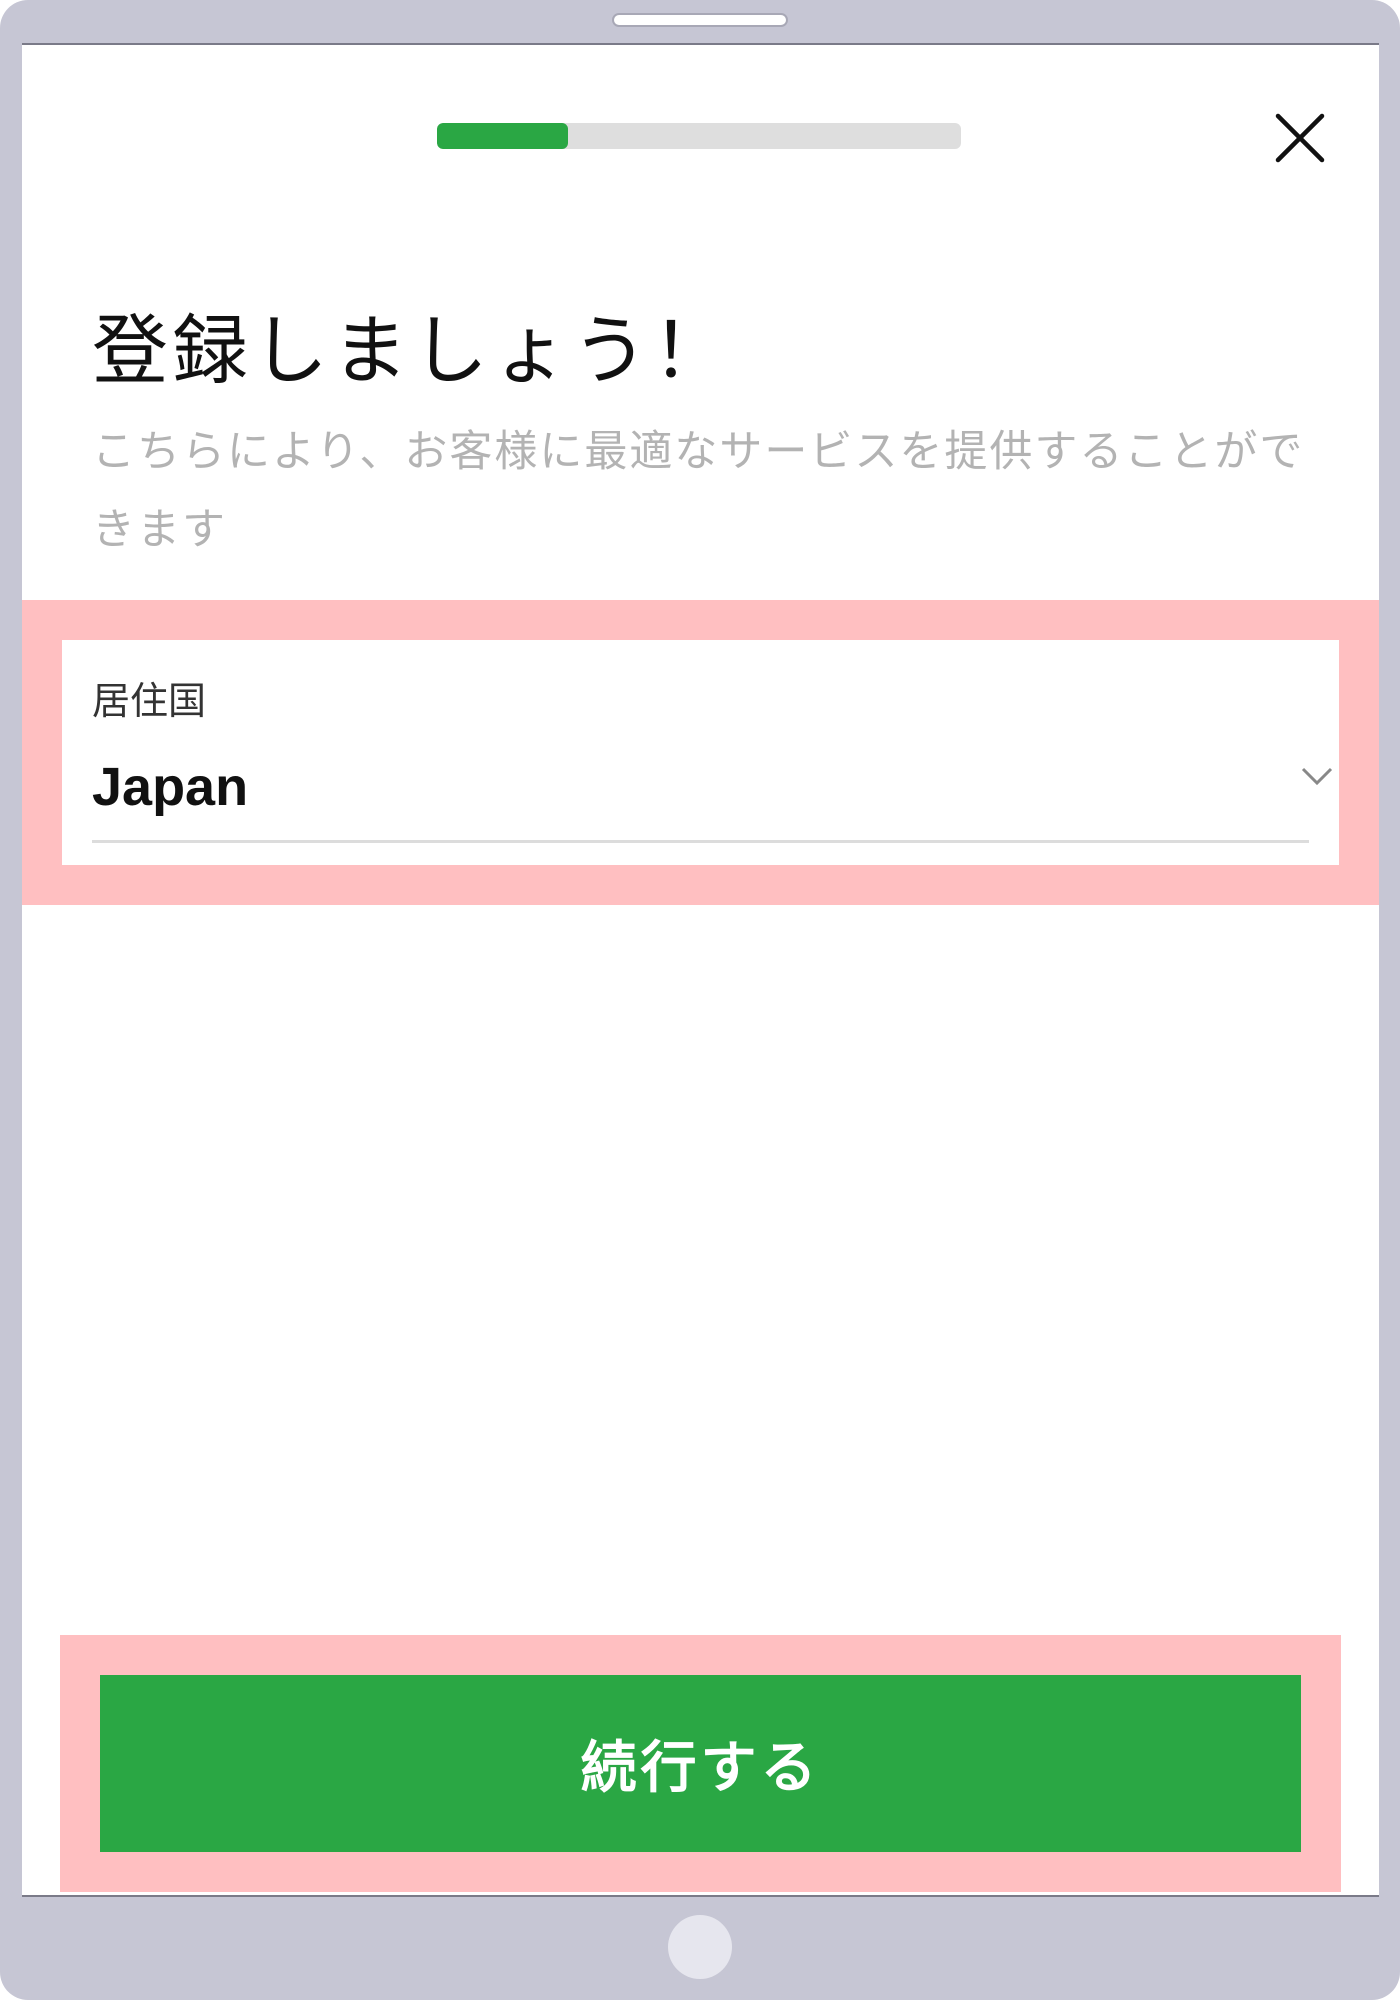 The height and width of the screenshot is (2000, 1400). Describe the element at coordinates (1300, 138) in the screenshot. I see `close-icon` at that location.